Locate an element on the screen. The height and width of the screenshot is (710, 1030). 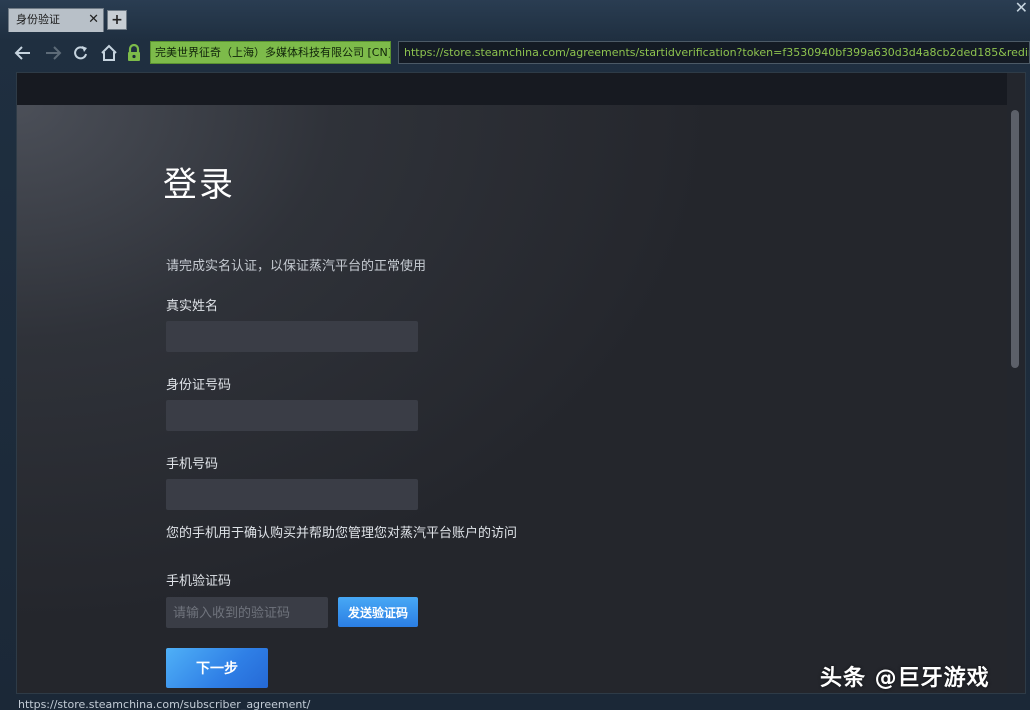
tab-identity-verification: 身份验证 ✕ is located at coordinates (56, 20).